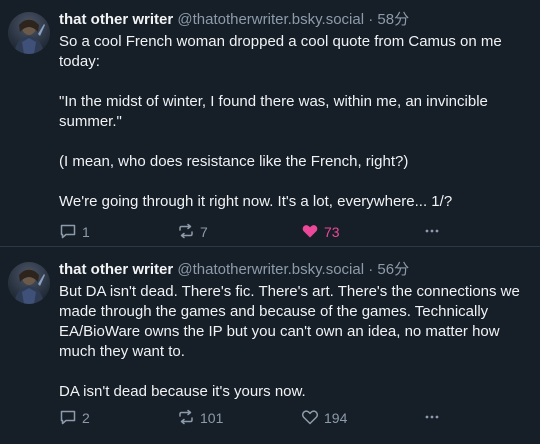 This screenshot has width=540, height=444. Describe the element at coordinates (336, 418) in the screenshot. I see `like-count: 194` at that location.